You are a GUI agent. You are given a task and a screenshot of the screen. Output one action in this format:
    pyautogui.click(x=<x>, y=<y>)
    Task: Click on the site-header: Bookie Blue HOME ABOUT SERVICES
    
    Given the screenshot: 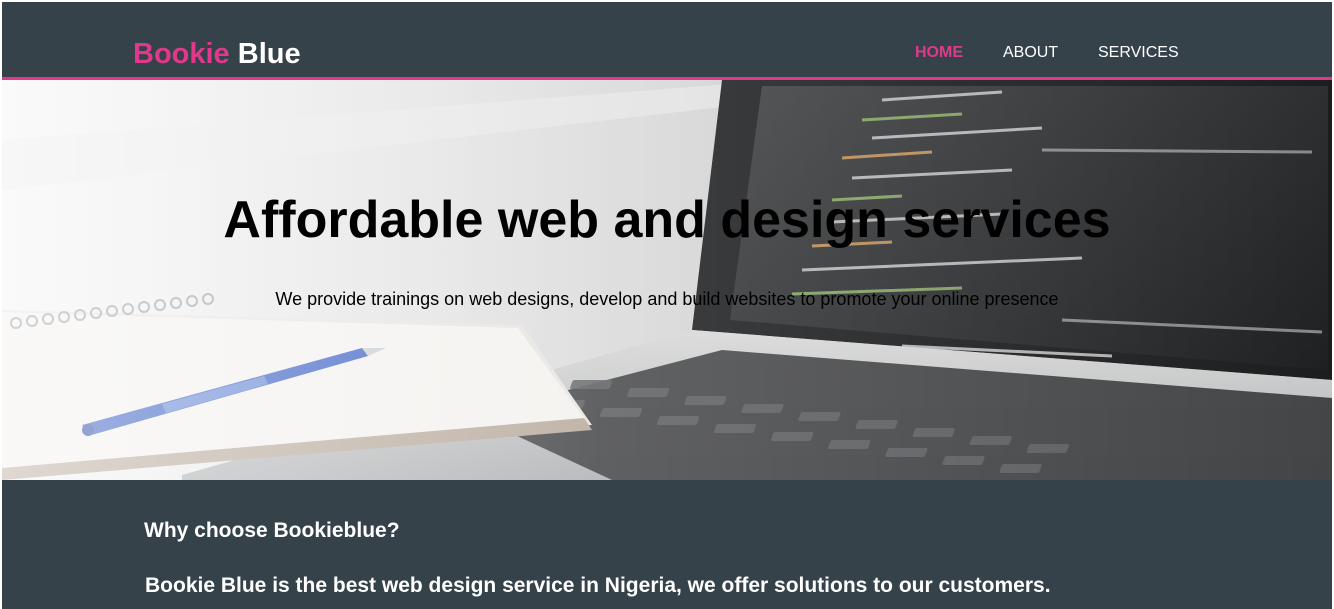 What is the action you would take?
    pyautogui.click(x=667, y=41)
    